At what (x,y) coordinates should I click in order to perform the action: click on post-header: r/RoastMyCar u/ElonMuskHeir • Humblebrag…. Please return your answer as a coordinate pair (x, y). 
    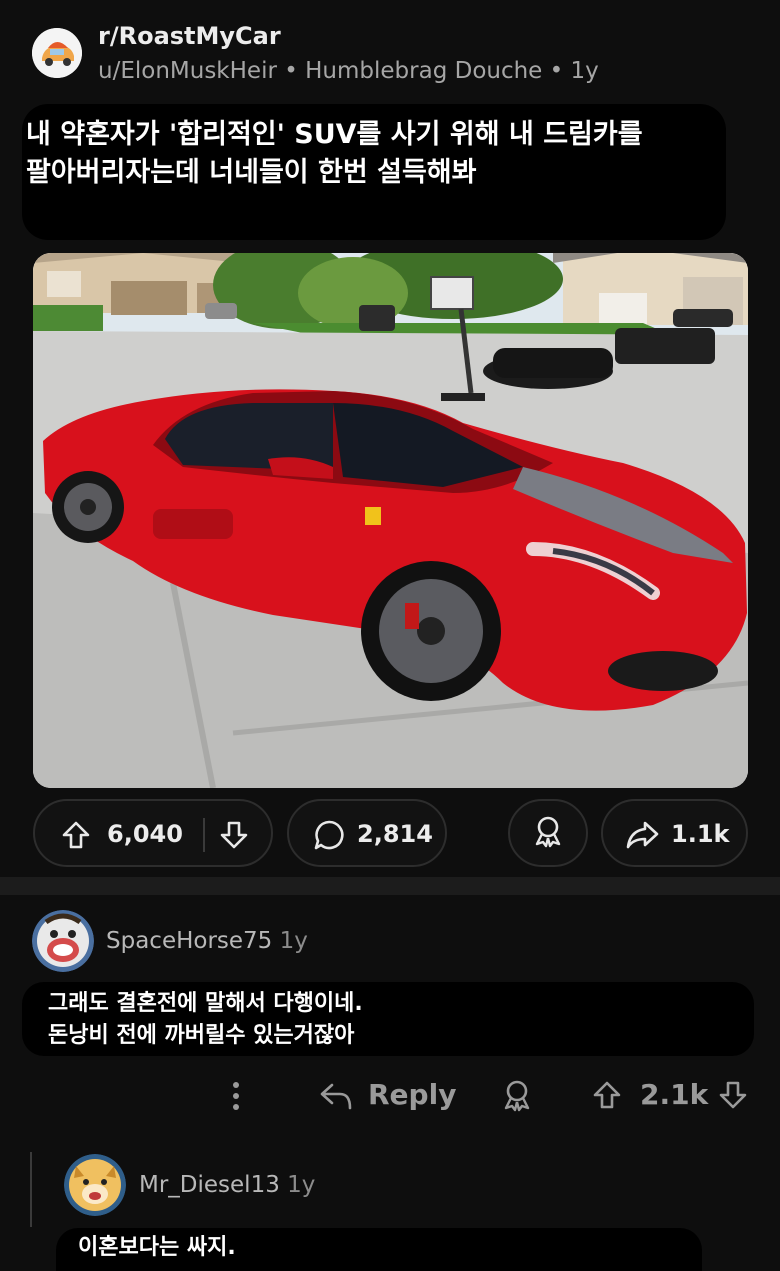
    Looking at the image, I should click on (392, 57).